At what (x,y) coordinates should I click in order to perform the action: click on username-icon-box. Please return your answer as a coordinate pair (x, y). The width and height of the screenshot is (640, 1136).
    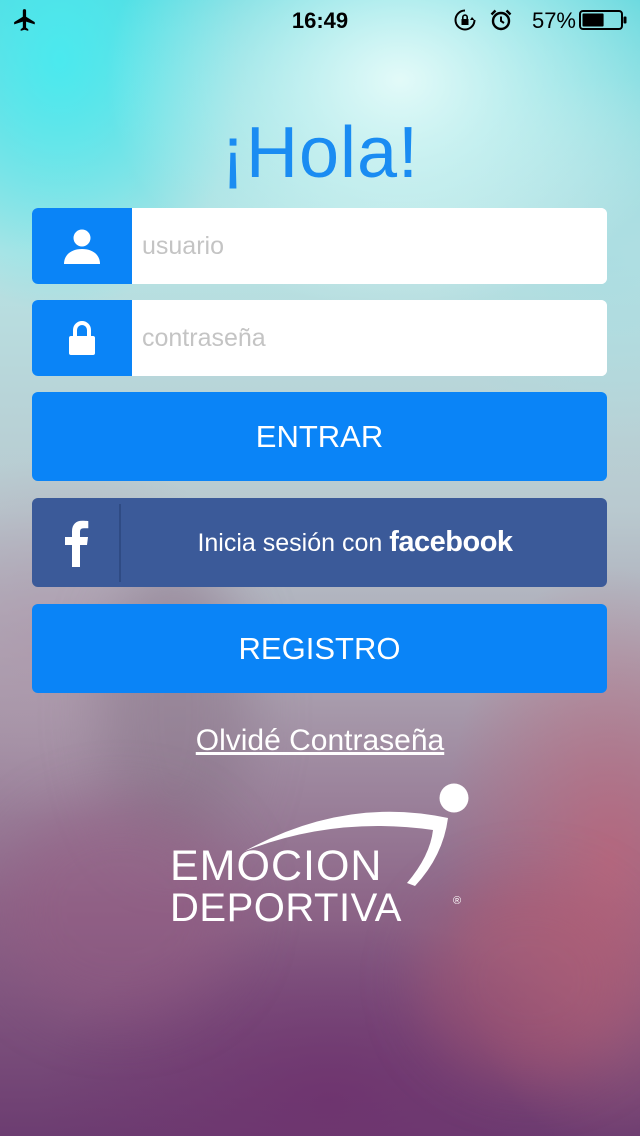
    Looking at the image, I should click on (82, 246).